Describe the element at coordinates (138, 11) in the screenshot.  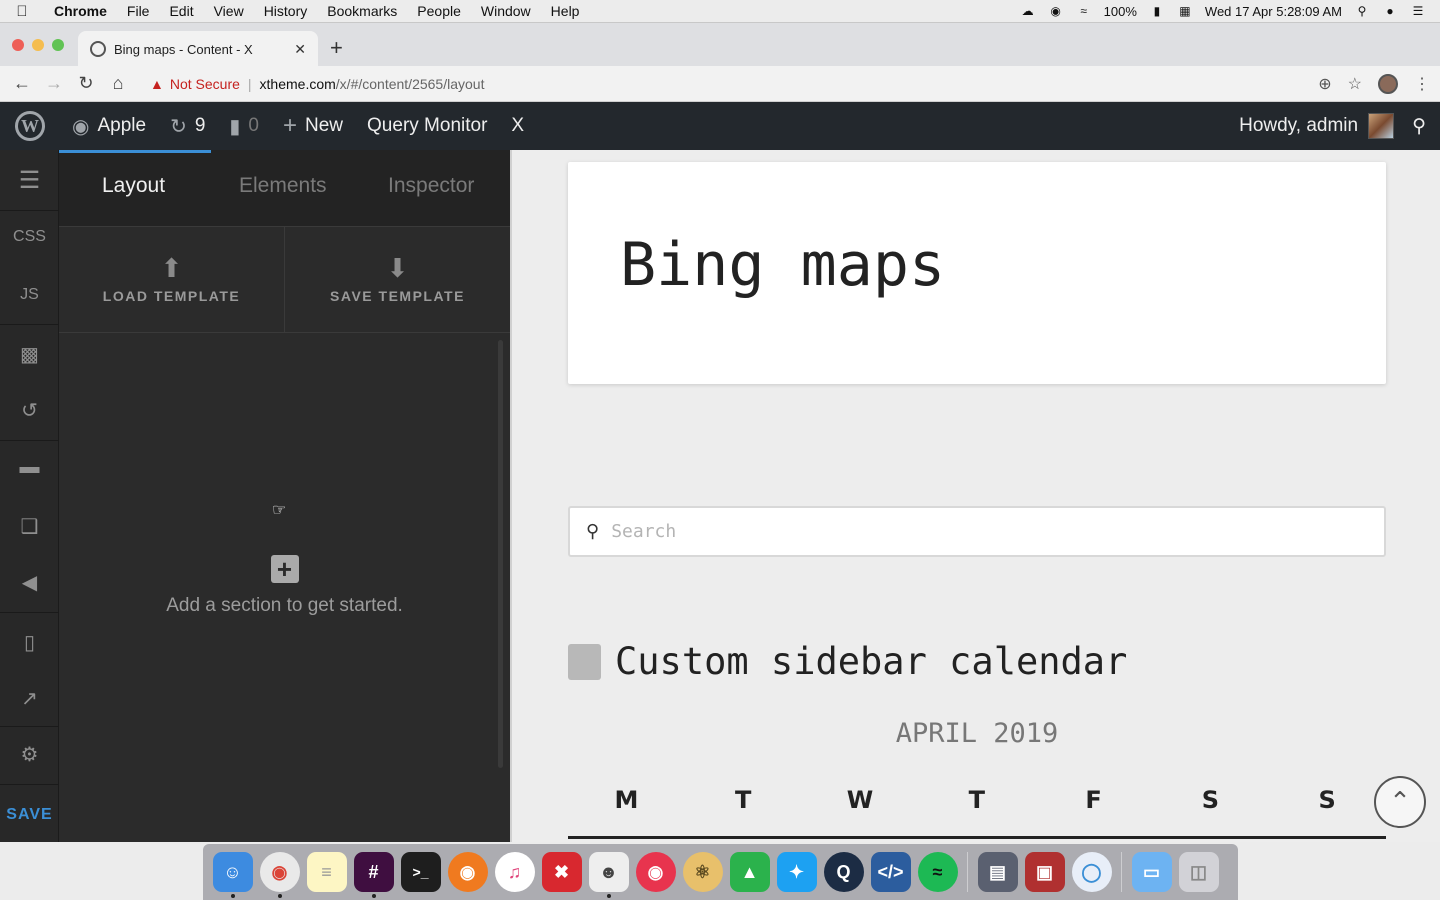
I see `menu-file: File` at that location.